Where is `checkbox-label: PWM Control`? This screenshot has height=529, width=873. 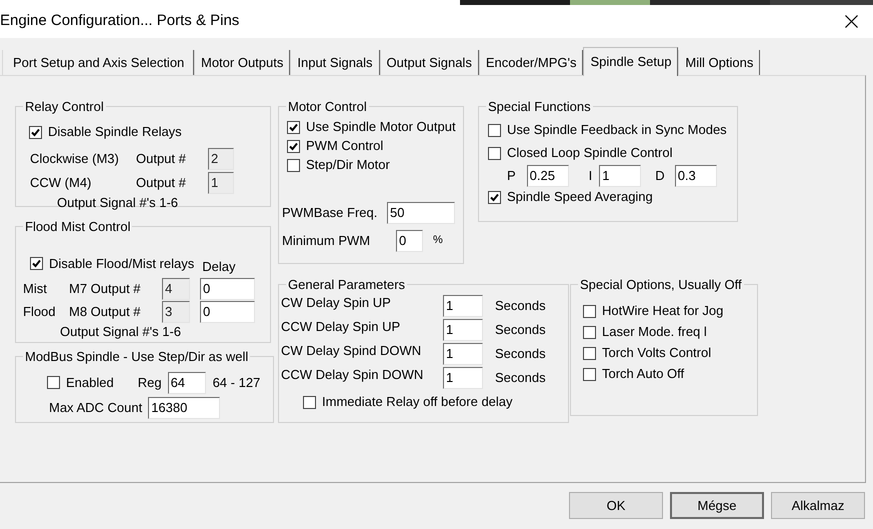 checkbox-label: PWM Control is located at coordinates (345, 146).